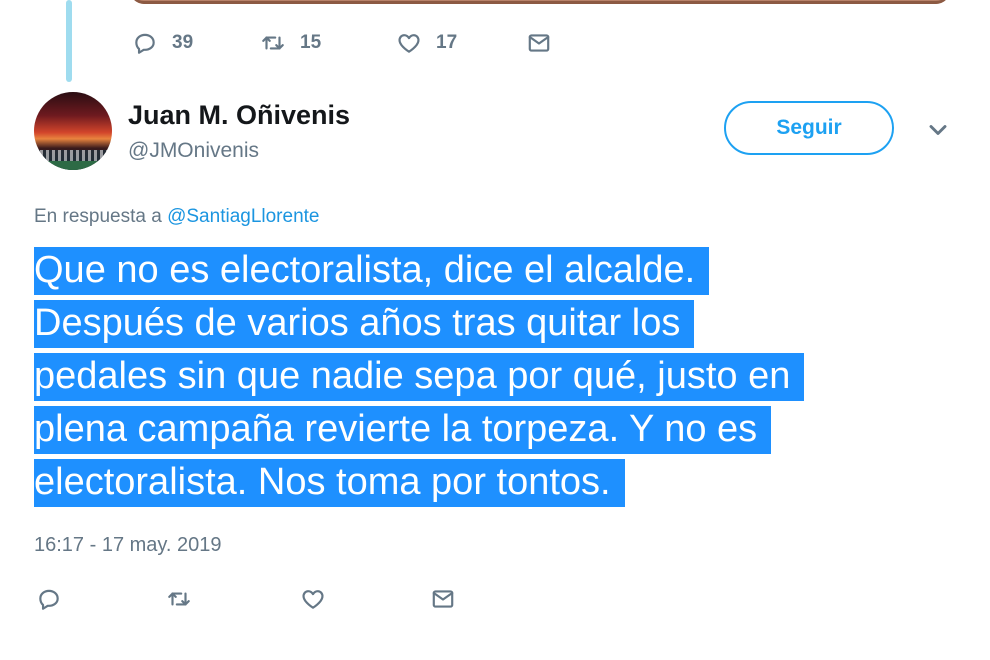  I want to click on retweet-button, so click(179, 599).